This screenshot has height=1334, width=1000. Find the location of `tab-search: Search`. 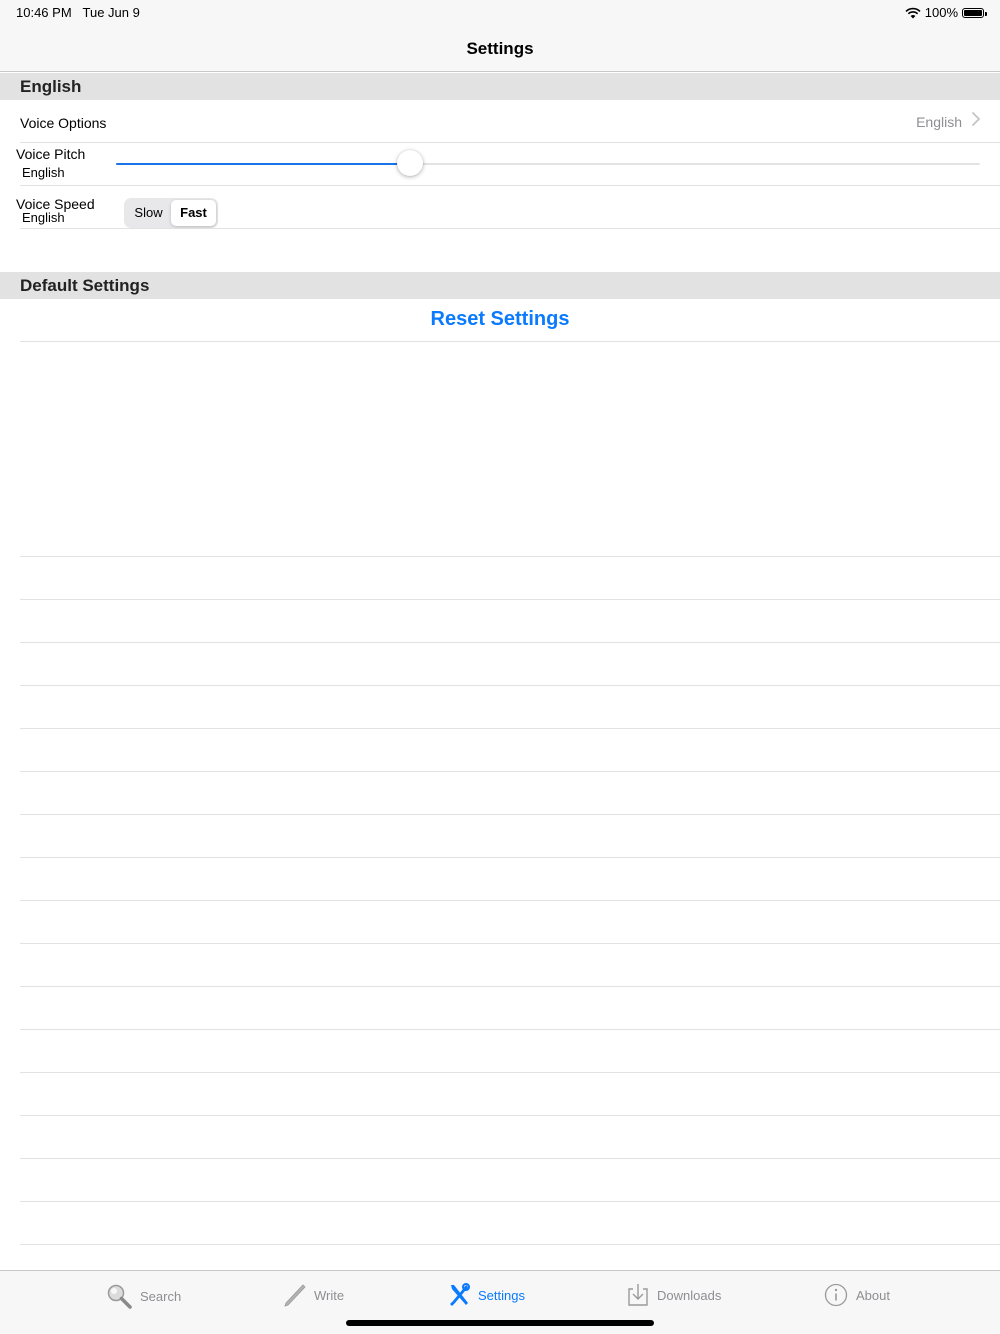

tab-search: Search is located at coordinates (143, 1296).